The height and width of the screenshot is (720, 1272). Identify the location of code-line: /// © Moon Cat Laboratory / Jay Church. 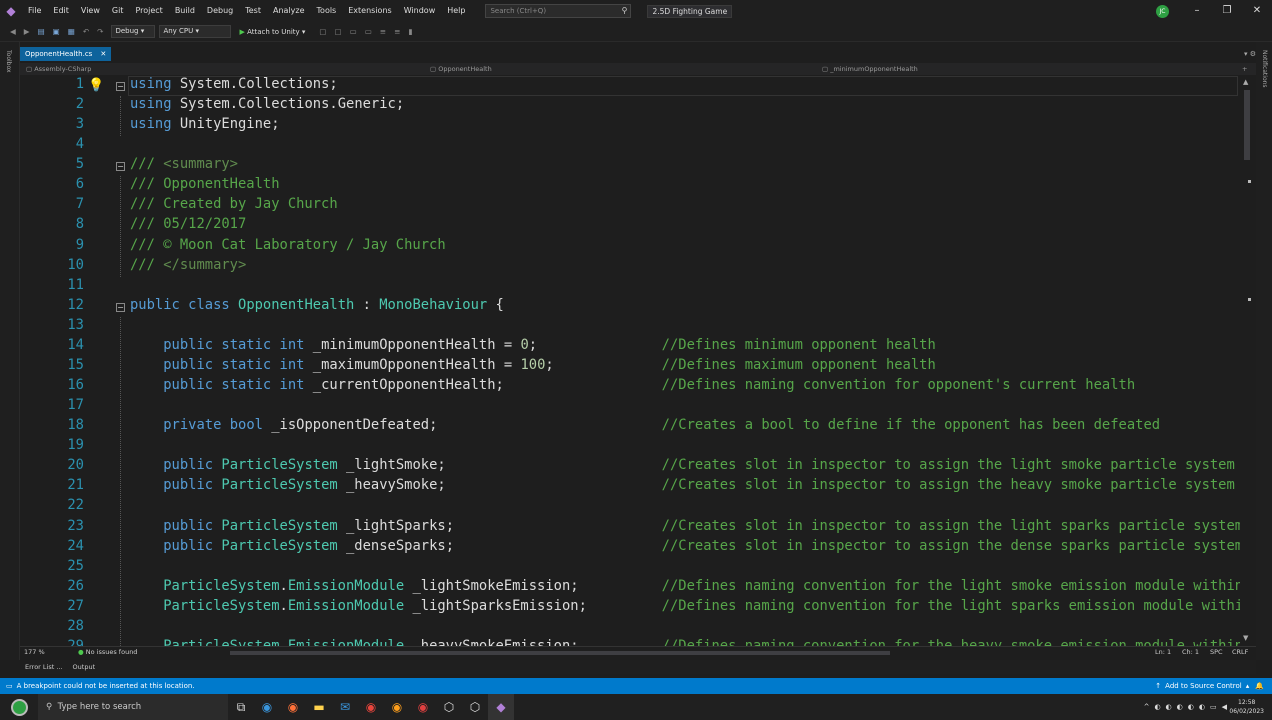
(288, 245).